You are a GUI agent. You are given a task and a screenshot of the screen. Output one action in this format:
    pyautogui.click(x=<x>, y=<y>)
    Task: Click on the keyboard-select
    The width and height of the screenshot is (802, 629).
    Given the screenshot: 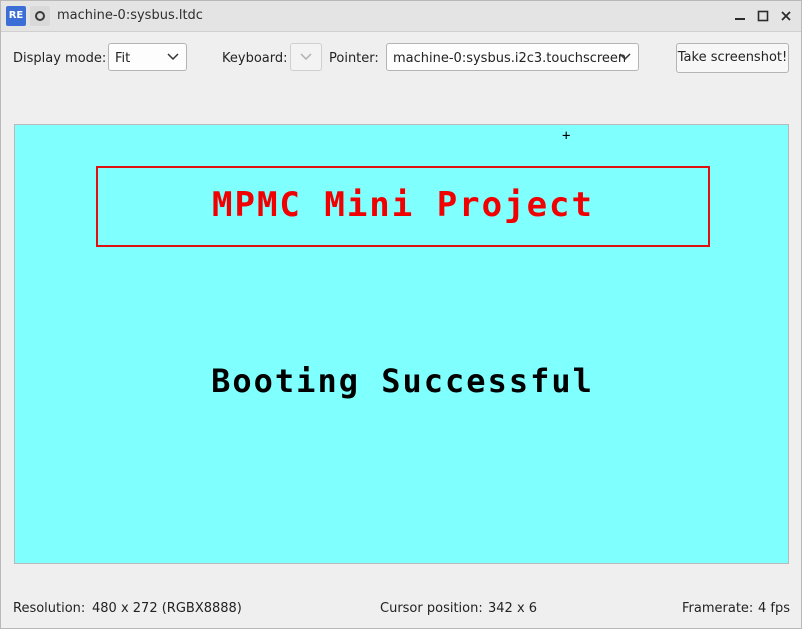 What is the action you would take?
    pyautogui.click(x=306, y=57)
    